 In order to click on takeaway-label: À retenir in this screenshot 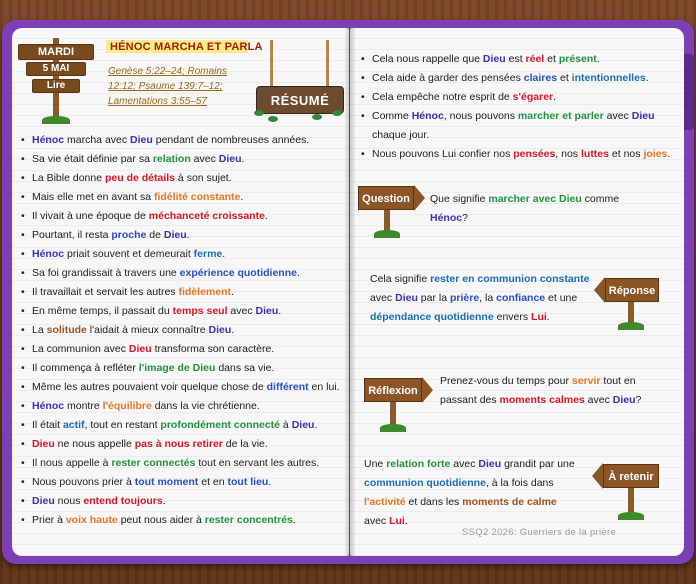, I will do `click(631, 476)`.